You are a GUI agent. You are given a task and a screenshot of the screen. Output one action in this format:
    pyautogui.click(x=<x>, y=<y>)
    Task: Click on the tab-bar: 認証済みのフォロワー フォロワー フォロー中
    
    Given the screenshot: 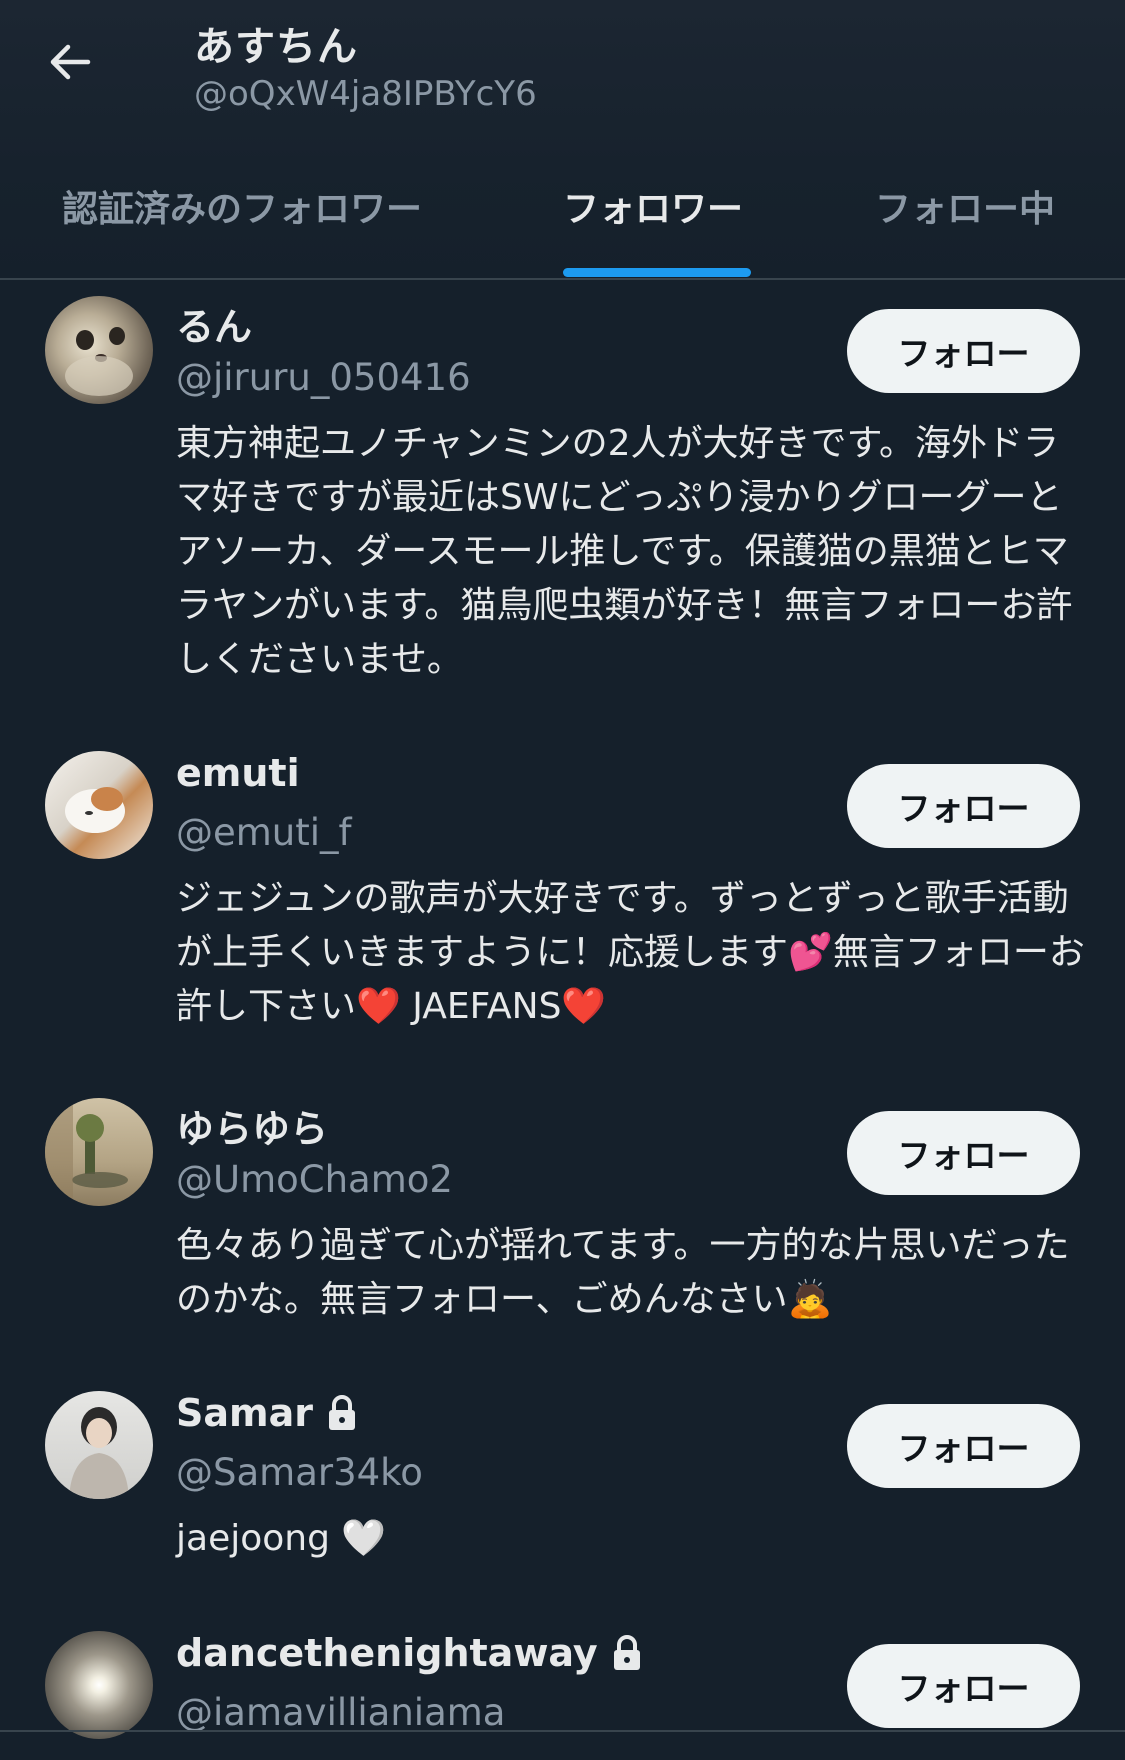 What is the action you would take?
    pyautogui.click(x=562, y=225)
    